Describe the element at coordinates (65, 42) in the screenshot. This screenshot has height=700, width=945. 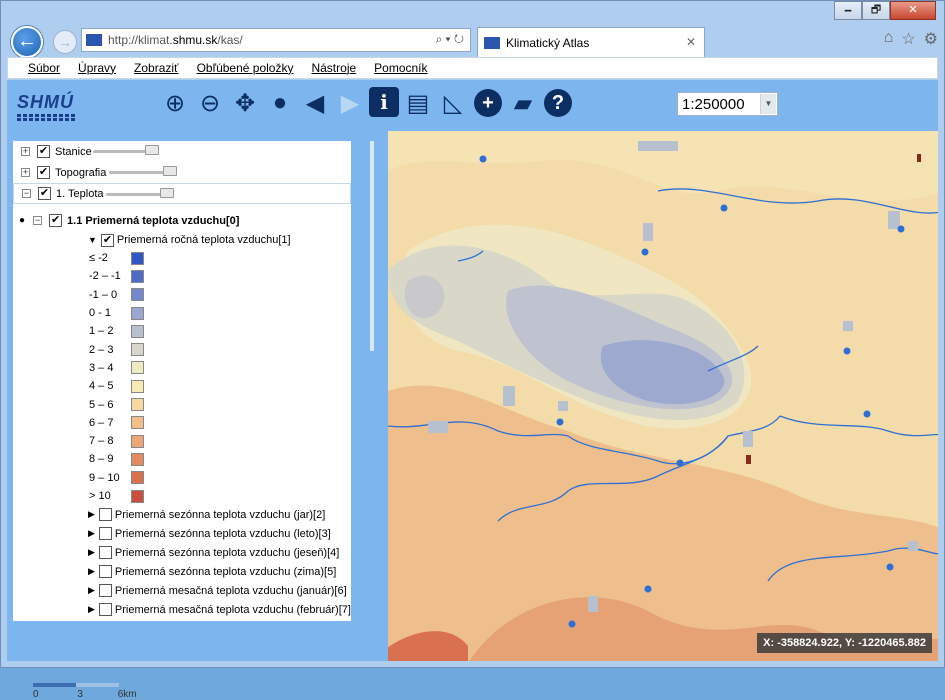
I see `forward-button: →` at that location.